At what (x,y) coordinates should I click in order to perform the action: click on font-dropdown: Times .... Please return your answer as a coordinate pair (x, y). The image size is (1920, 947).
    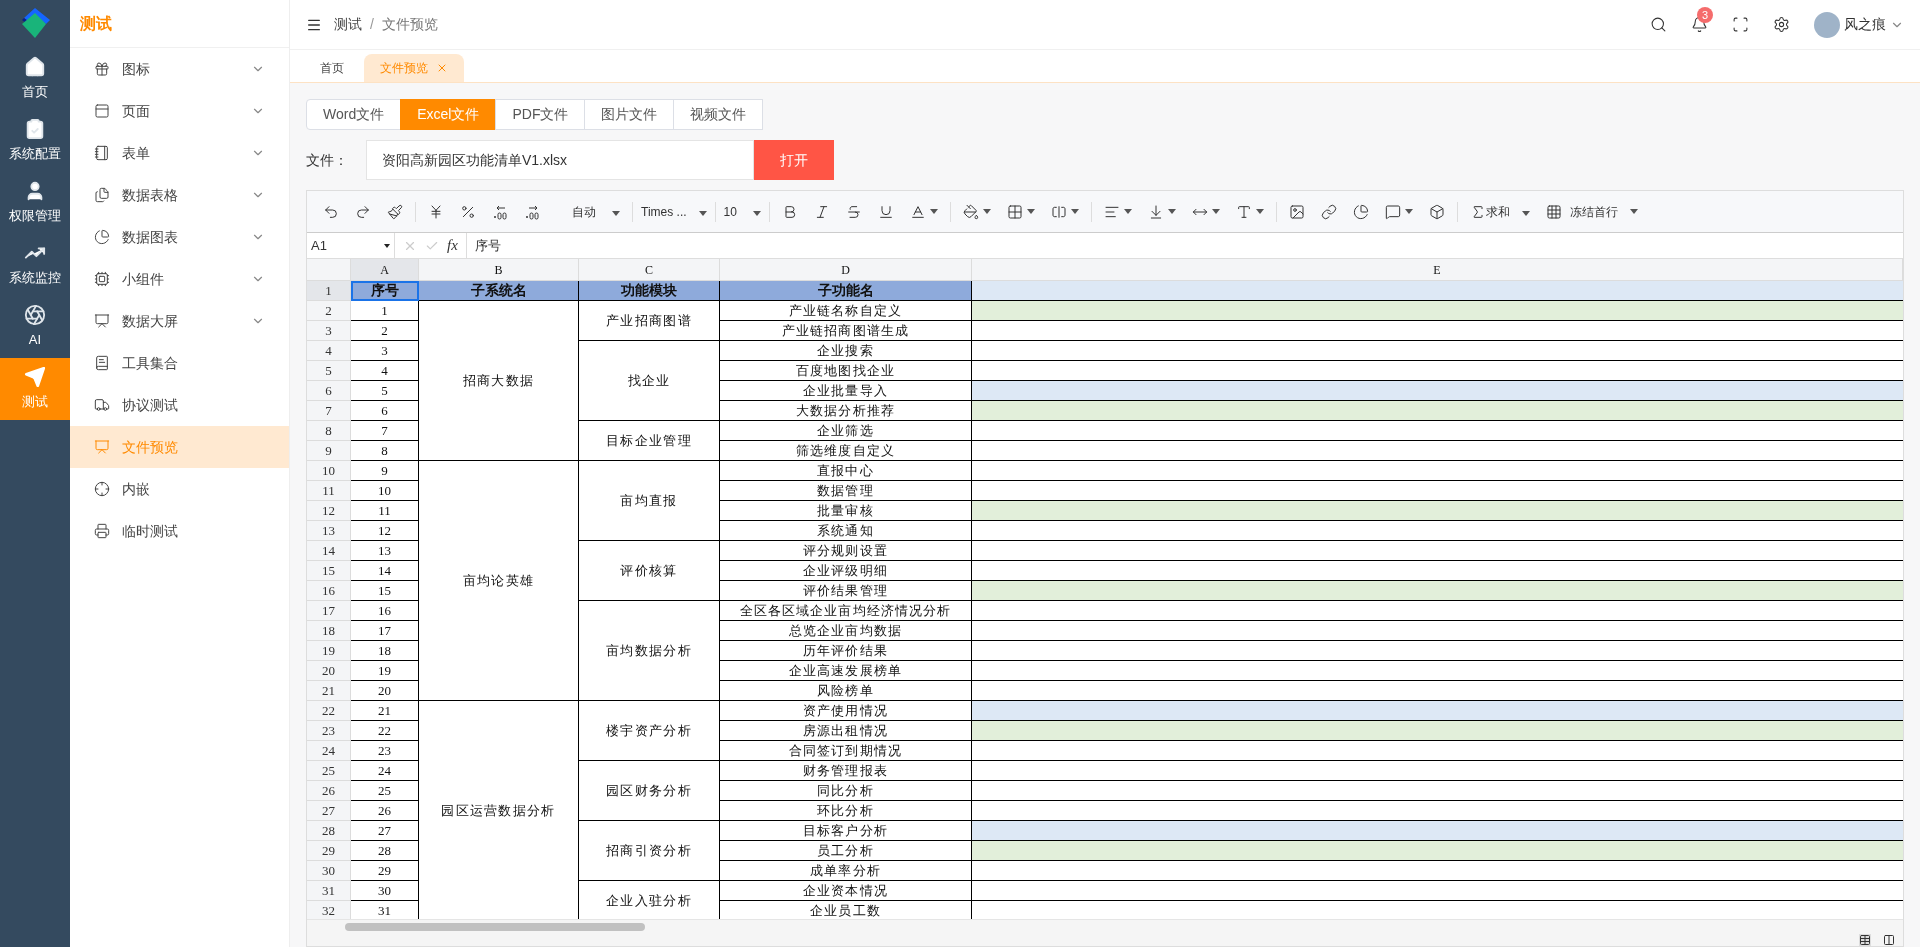
    Looking at the image, I should click on (674, 211).